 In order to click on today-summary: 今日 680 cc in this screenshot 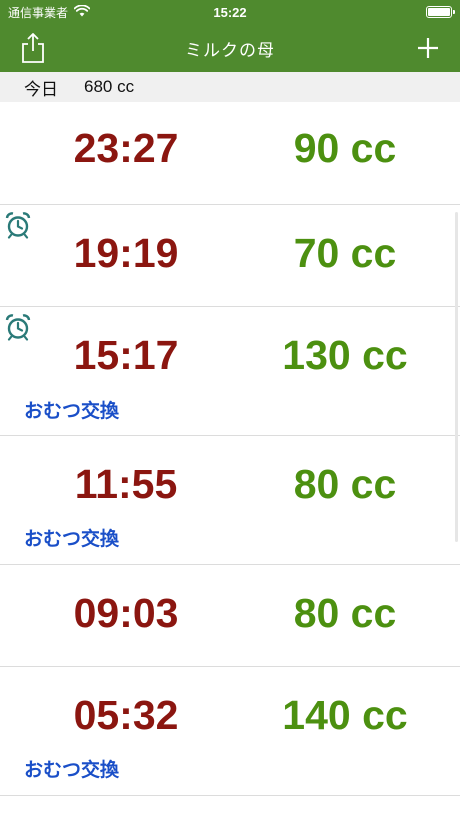, I will do `click(230, 87)`.